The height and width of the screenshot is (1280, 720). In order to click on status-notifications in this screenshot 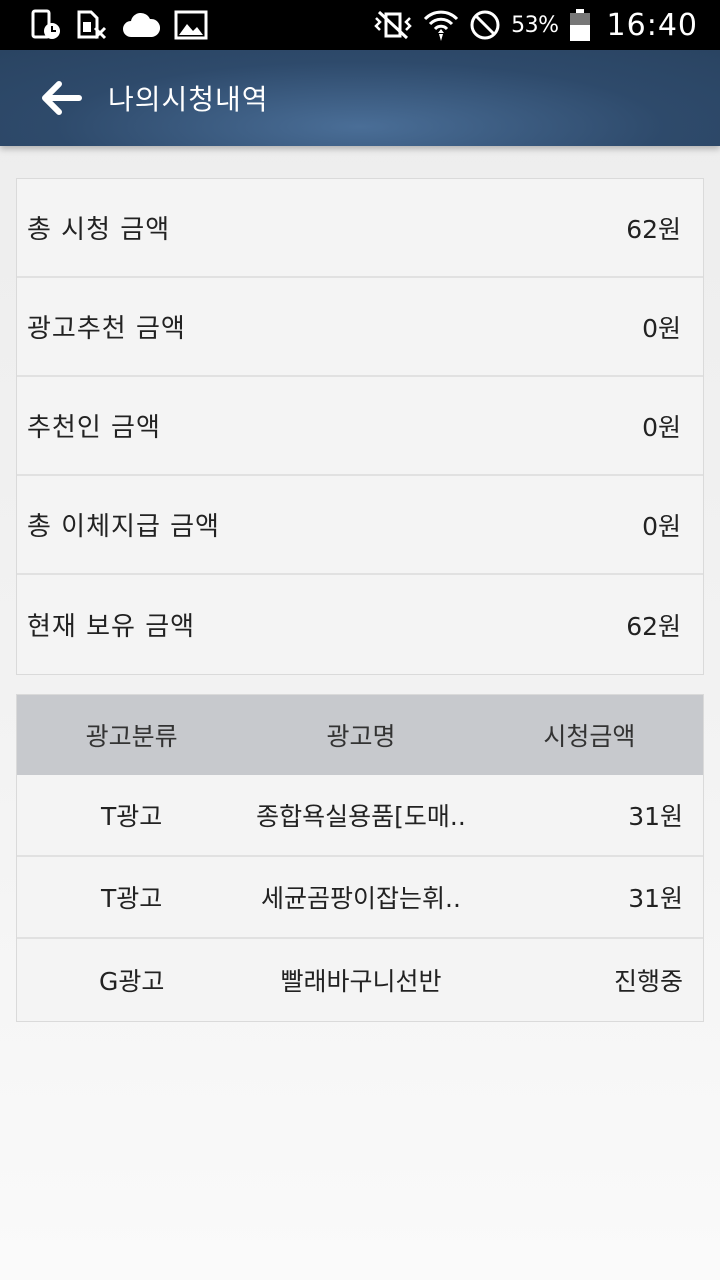, I will do `click(119, 25)`.